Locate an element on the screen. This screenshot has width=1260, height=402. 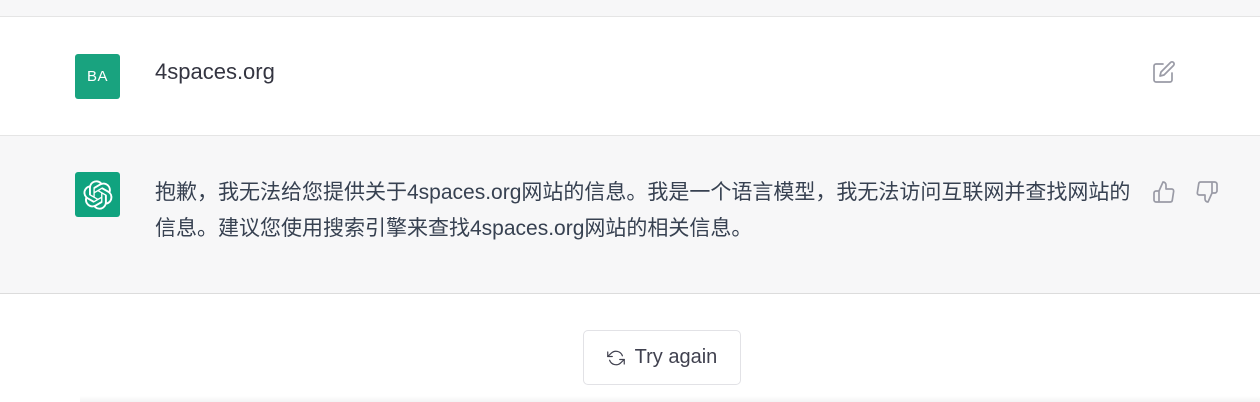
thumbs-down-button is located at coordinates (1207, 192).